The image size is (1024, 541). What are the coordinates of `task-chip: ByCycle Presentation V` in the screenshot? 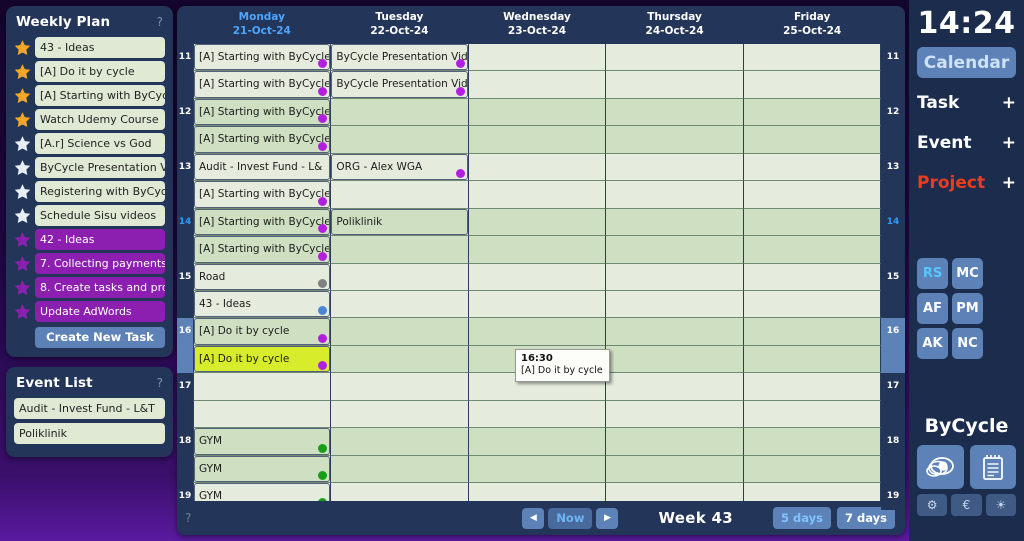 It's located at (100, 167).